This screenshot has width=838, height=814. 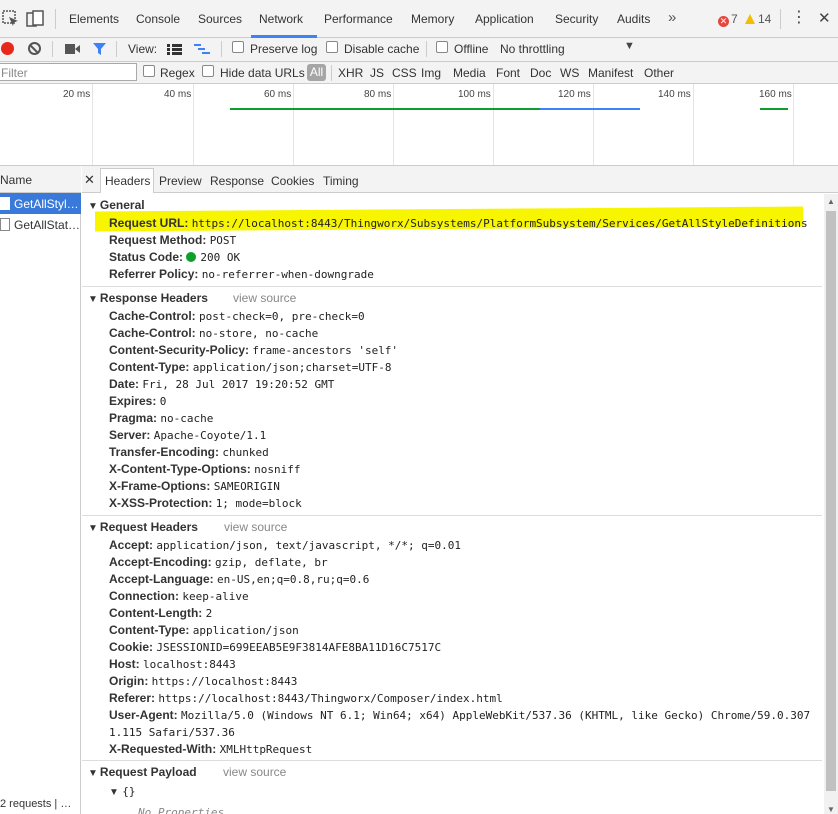 I want to click on timeline-bar-waiting, so click(x=774, y=109).